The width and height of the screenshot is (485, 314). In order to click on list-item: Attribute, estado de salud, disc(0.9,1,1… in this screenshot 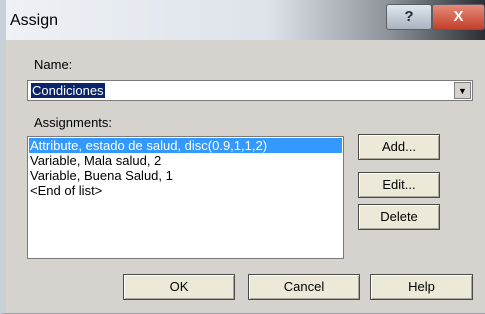, I will do `click(185, 145)`.